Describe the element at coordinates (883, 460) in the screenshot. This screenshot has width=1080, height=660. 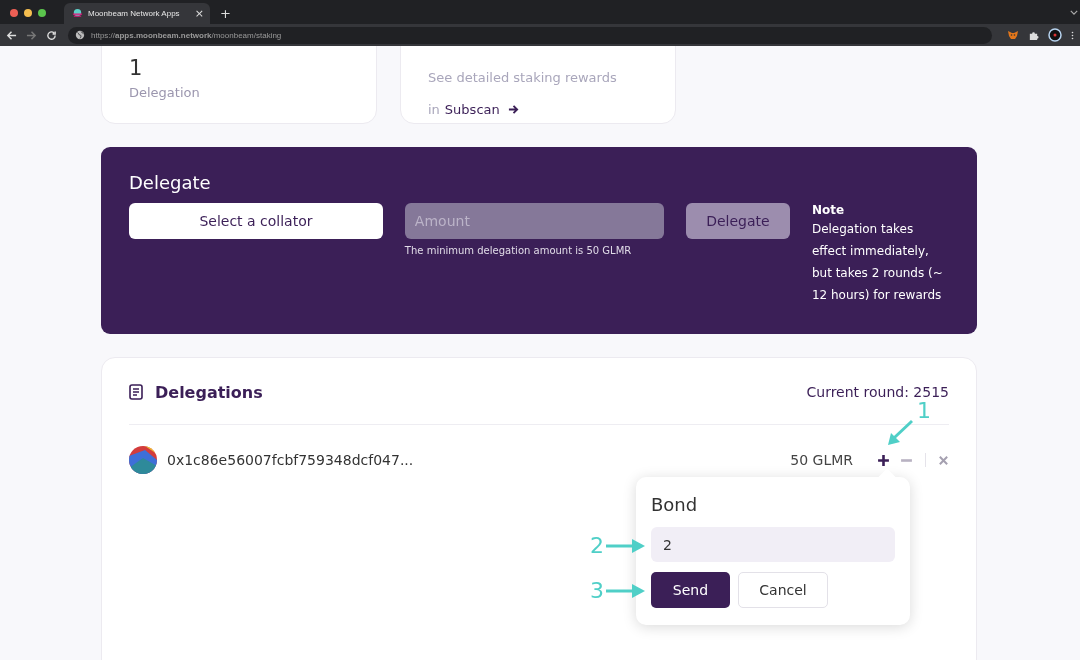
I see `plus-icon` at that location.